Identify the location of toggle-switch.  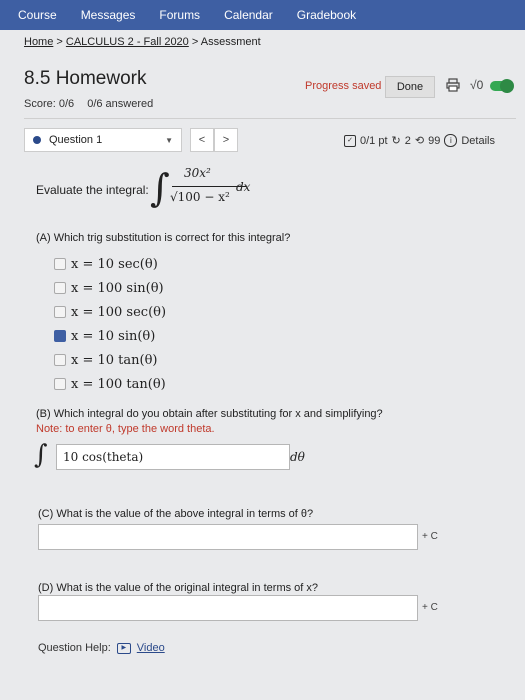
(502, 86).